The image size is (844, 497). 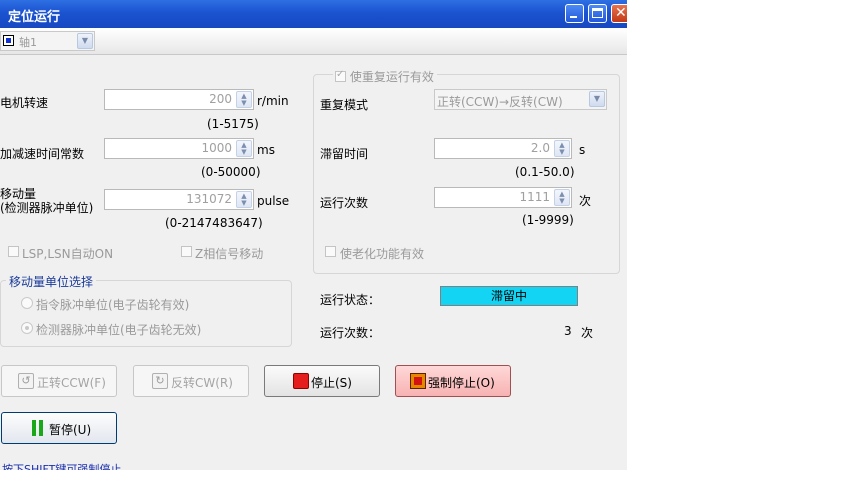 What do you see at coordinates (350, 300) in the screenshot?
I see `run-state-label: 运行状态：` at bounding box center [350, 300].